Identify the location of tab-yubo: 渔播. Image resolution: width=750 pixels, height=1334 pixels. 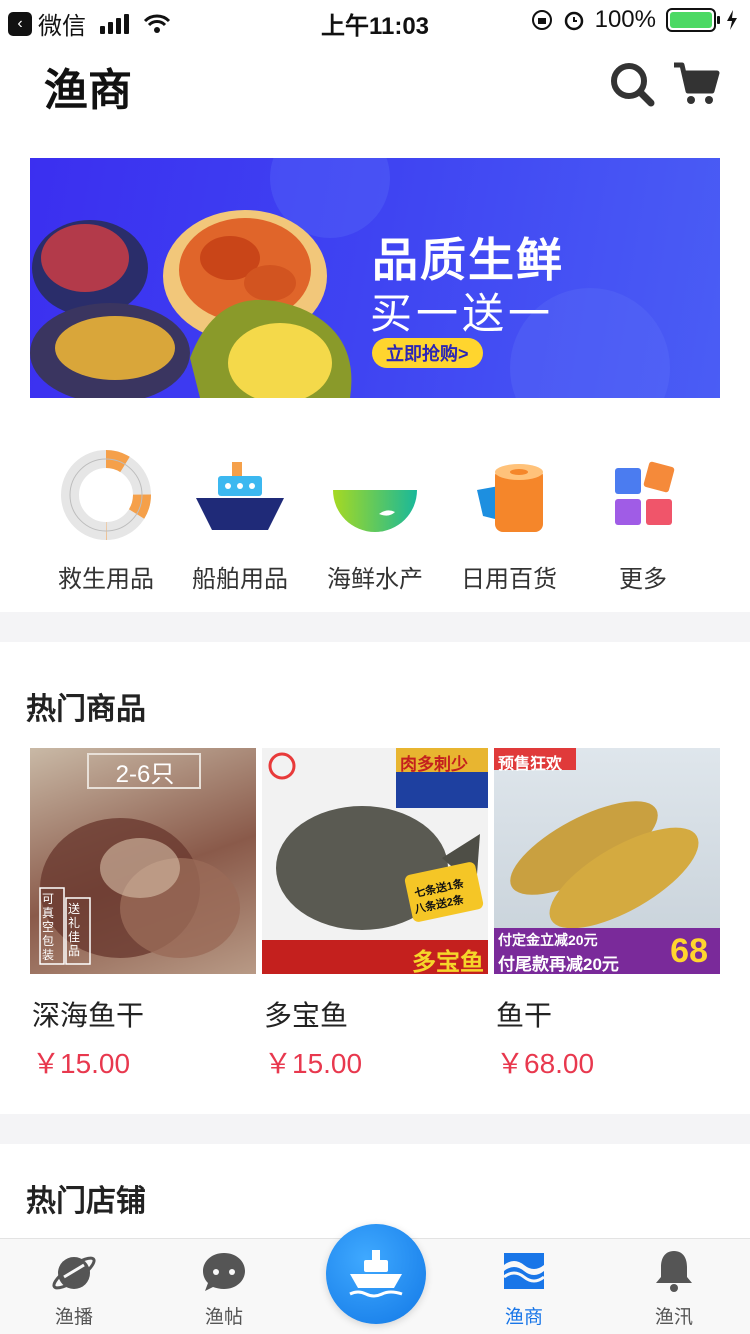
(74, 1288).